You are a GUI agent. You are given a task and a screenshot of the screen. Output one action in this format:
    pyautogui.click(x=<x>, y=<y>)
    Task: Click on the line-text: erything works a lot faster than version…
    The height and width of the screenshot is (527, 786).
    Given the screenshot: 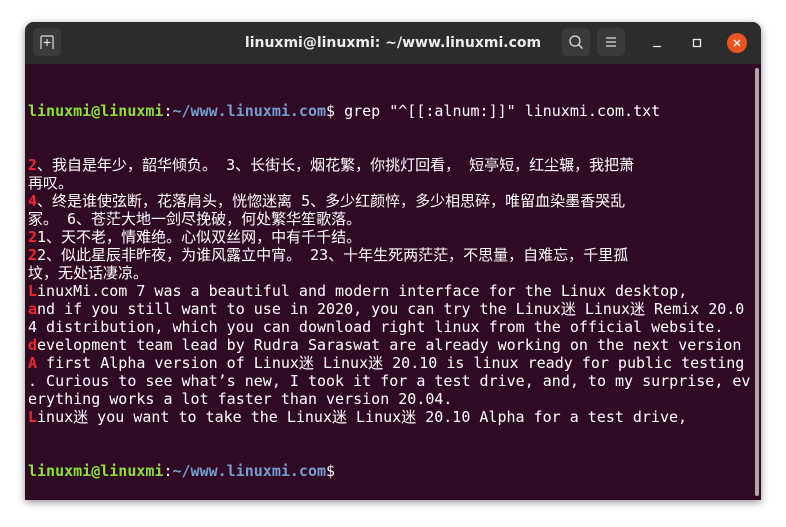 What is the action you would take?
    pyautogui.click(x=240, y=399)
    